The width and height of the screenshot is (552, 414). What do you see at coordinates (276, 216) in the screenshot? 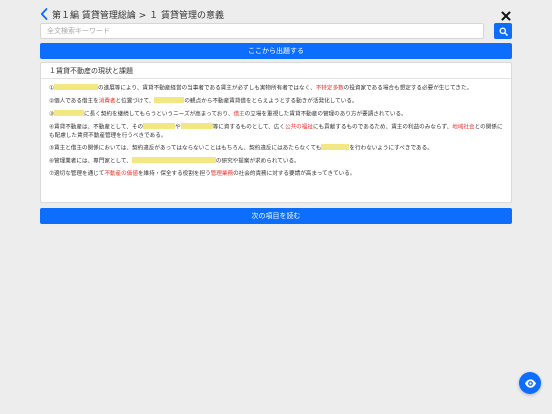
I see `next-item-button: 次の項目を読む` at bounding box center [276, 216].